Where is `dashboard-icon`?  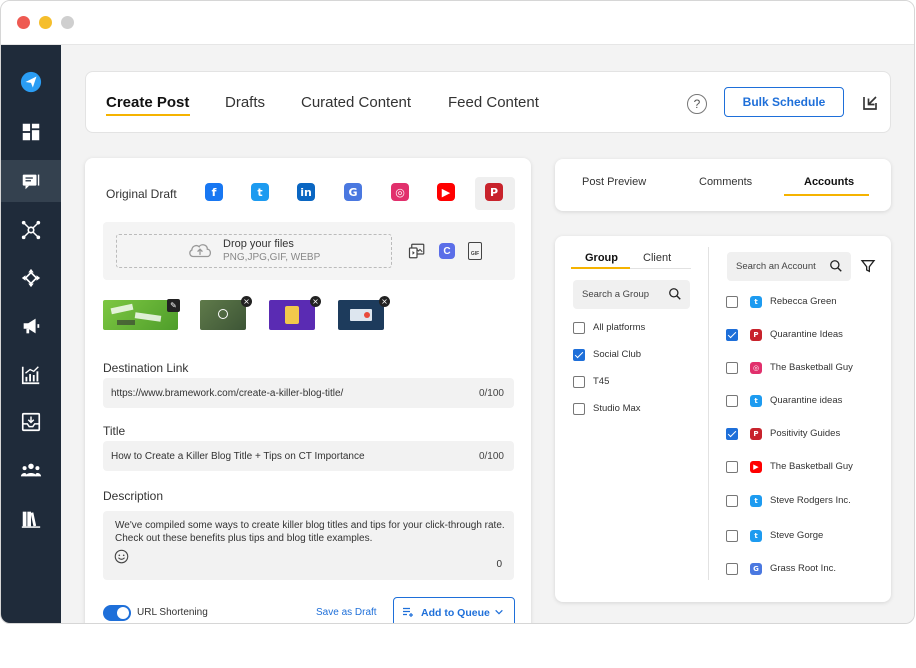 dashboard-icon is located at coordinates (31, 132).